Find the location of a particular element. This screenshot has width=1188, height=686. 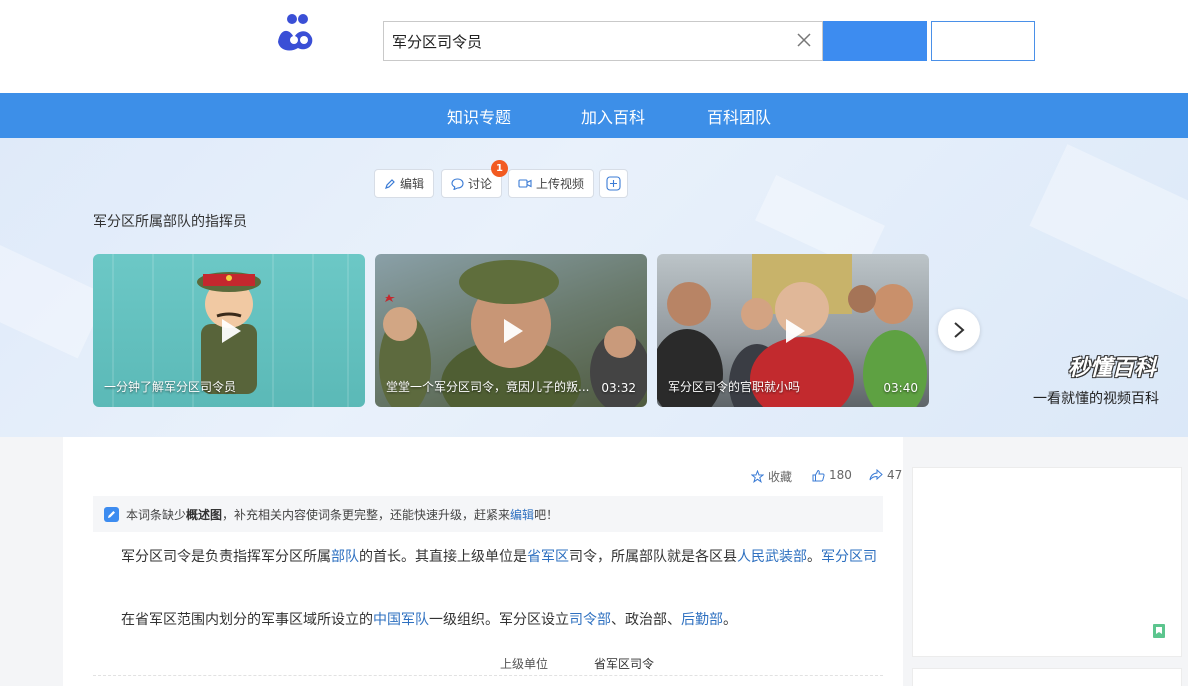

missing-image-notice: 本词条缺少 概述图 ，补充相关内容使词条更完整，还能快速升级，赶紧来 编辑 吧！ is located at coordinates (488, 514).